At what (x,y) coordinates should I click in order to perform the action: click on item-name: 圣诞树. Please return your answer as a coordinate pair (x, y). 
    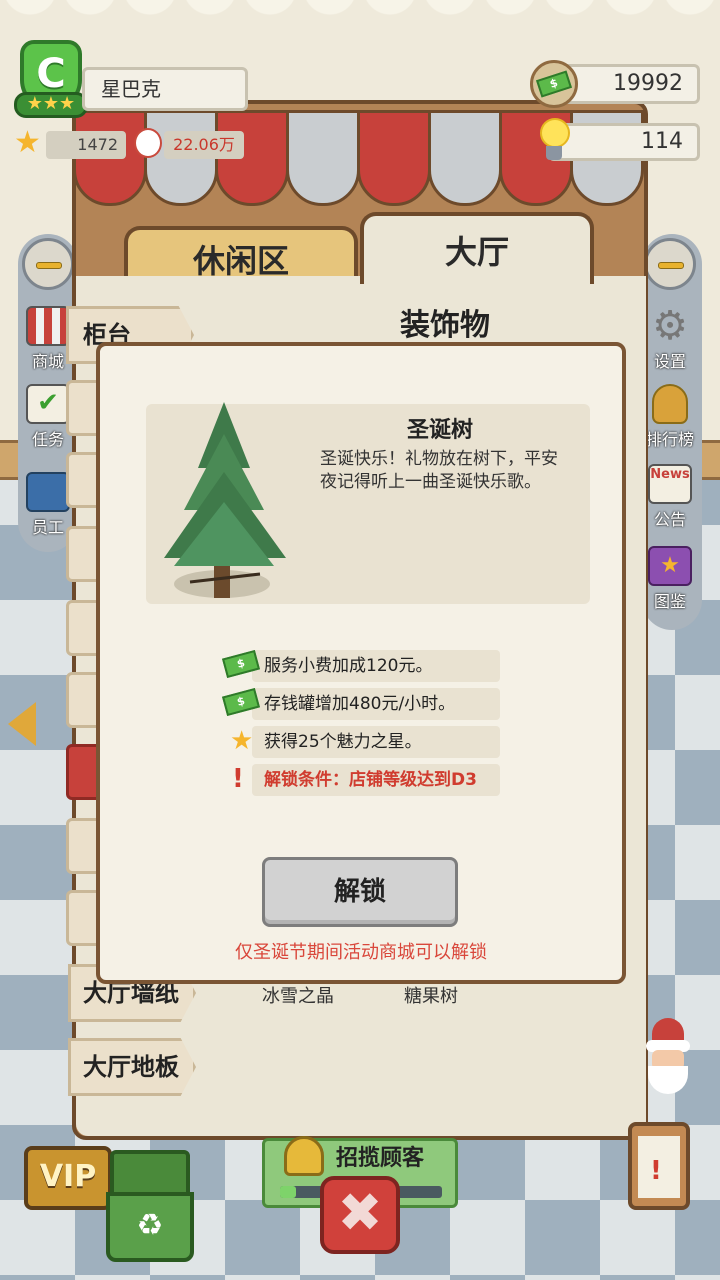
    Looking at the image, I should click on (439, 430).